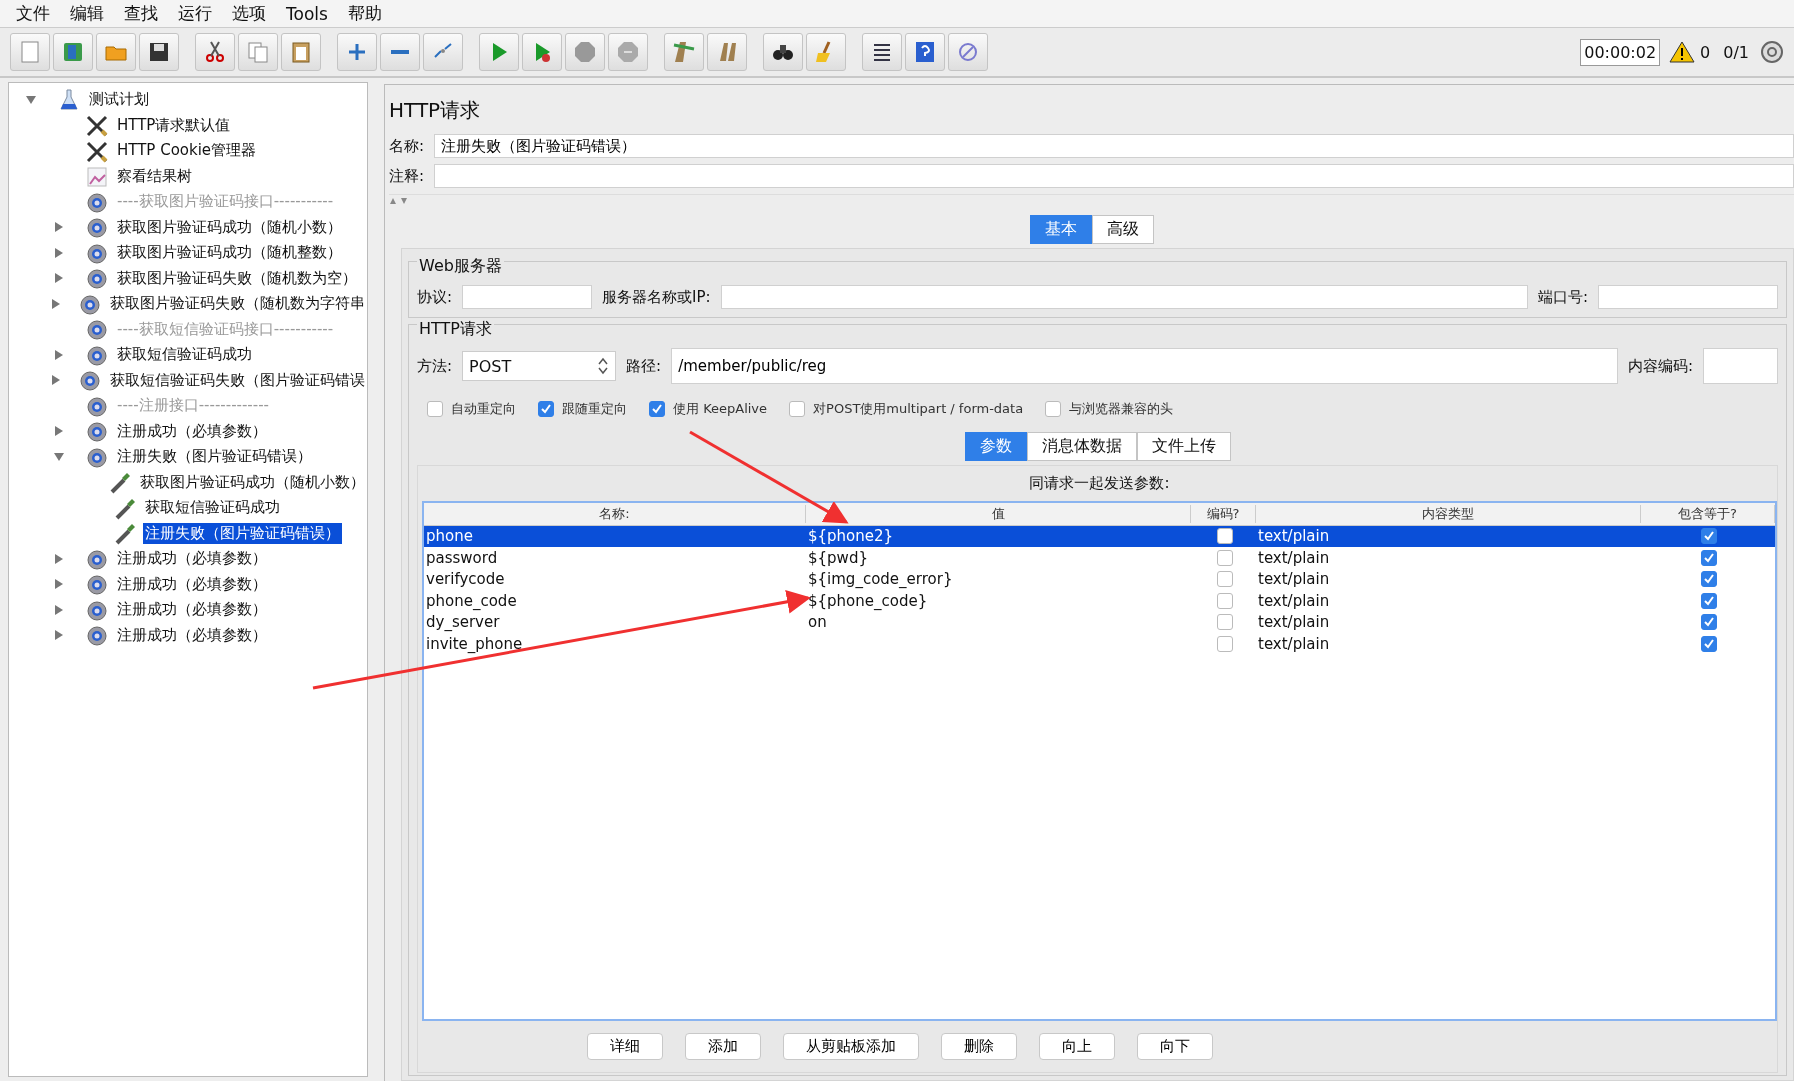 This screenshot has width=1794, height=1081. What do you see at coordinates (143, 13) in the screenshot?
I see `menu-item: 查找` at bounding box center [143, 13].